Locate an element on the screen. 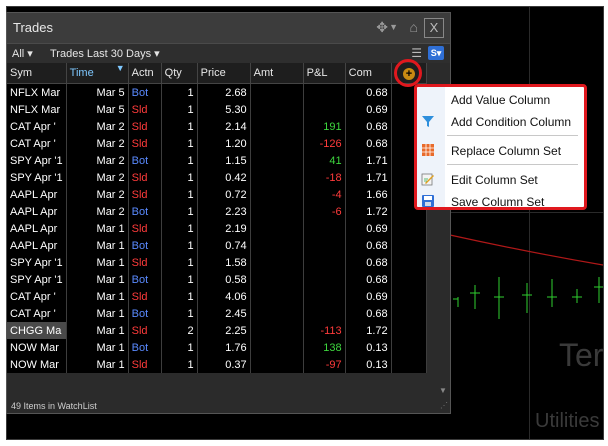  resize-grip-icon: ⋰ is located at coordinates (444, 406).